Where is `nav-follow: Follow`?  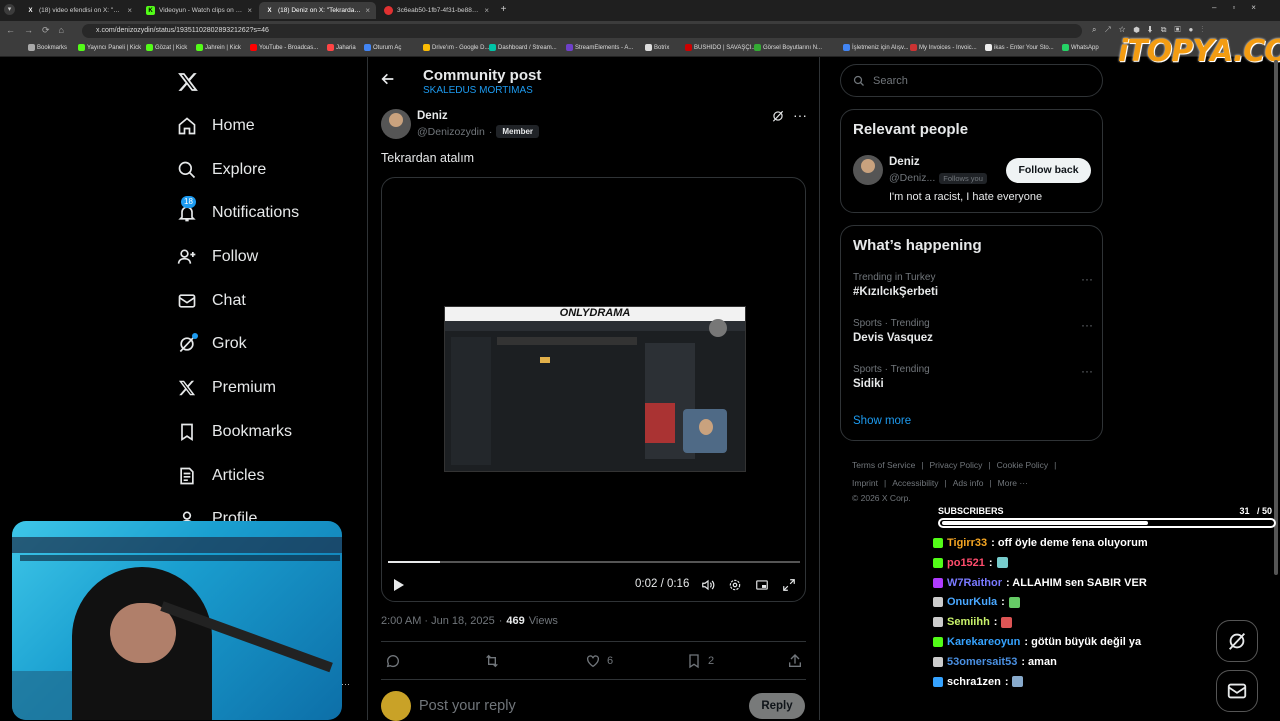 nav-follow: Follow is located at coordinates (217, 257).